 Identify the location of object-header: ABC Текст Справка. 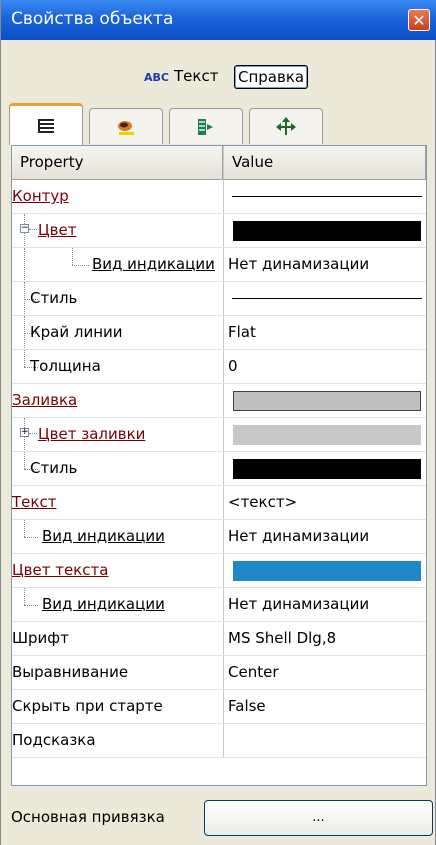
(218, 77).